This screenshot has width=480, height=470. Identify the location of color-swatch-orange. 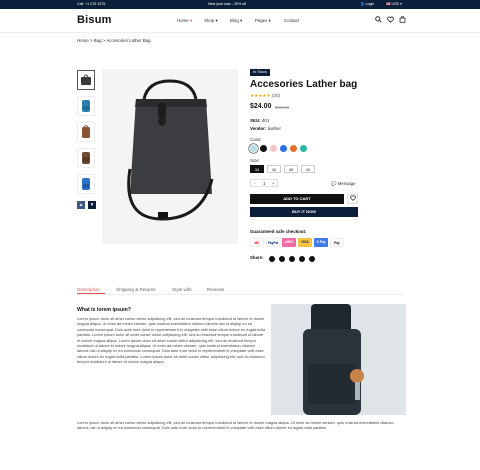
(293, 148).